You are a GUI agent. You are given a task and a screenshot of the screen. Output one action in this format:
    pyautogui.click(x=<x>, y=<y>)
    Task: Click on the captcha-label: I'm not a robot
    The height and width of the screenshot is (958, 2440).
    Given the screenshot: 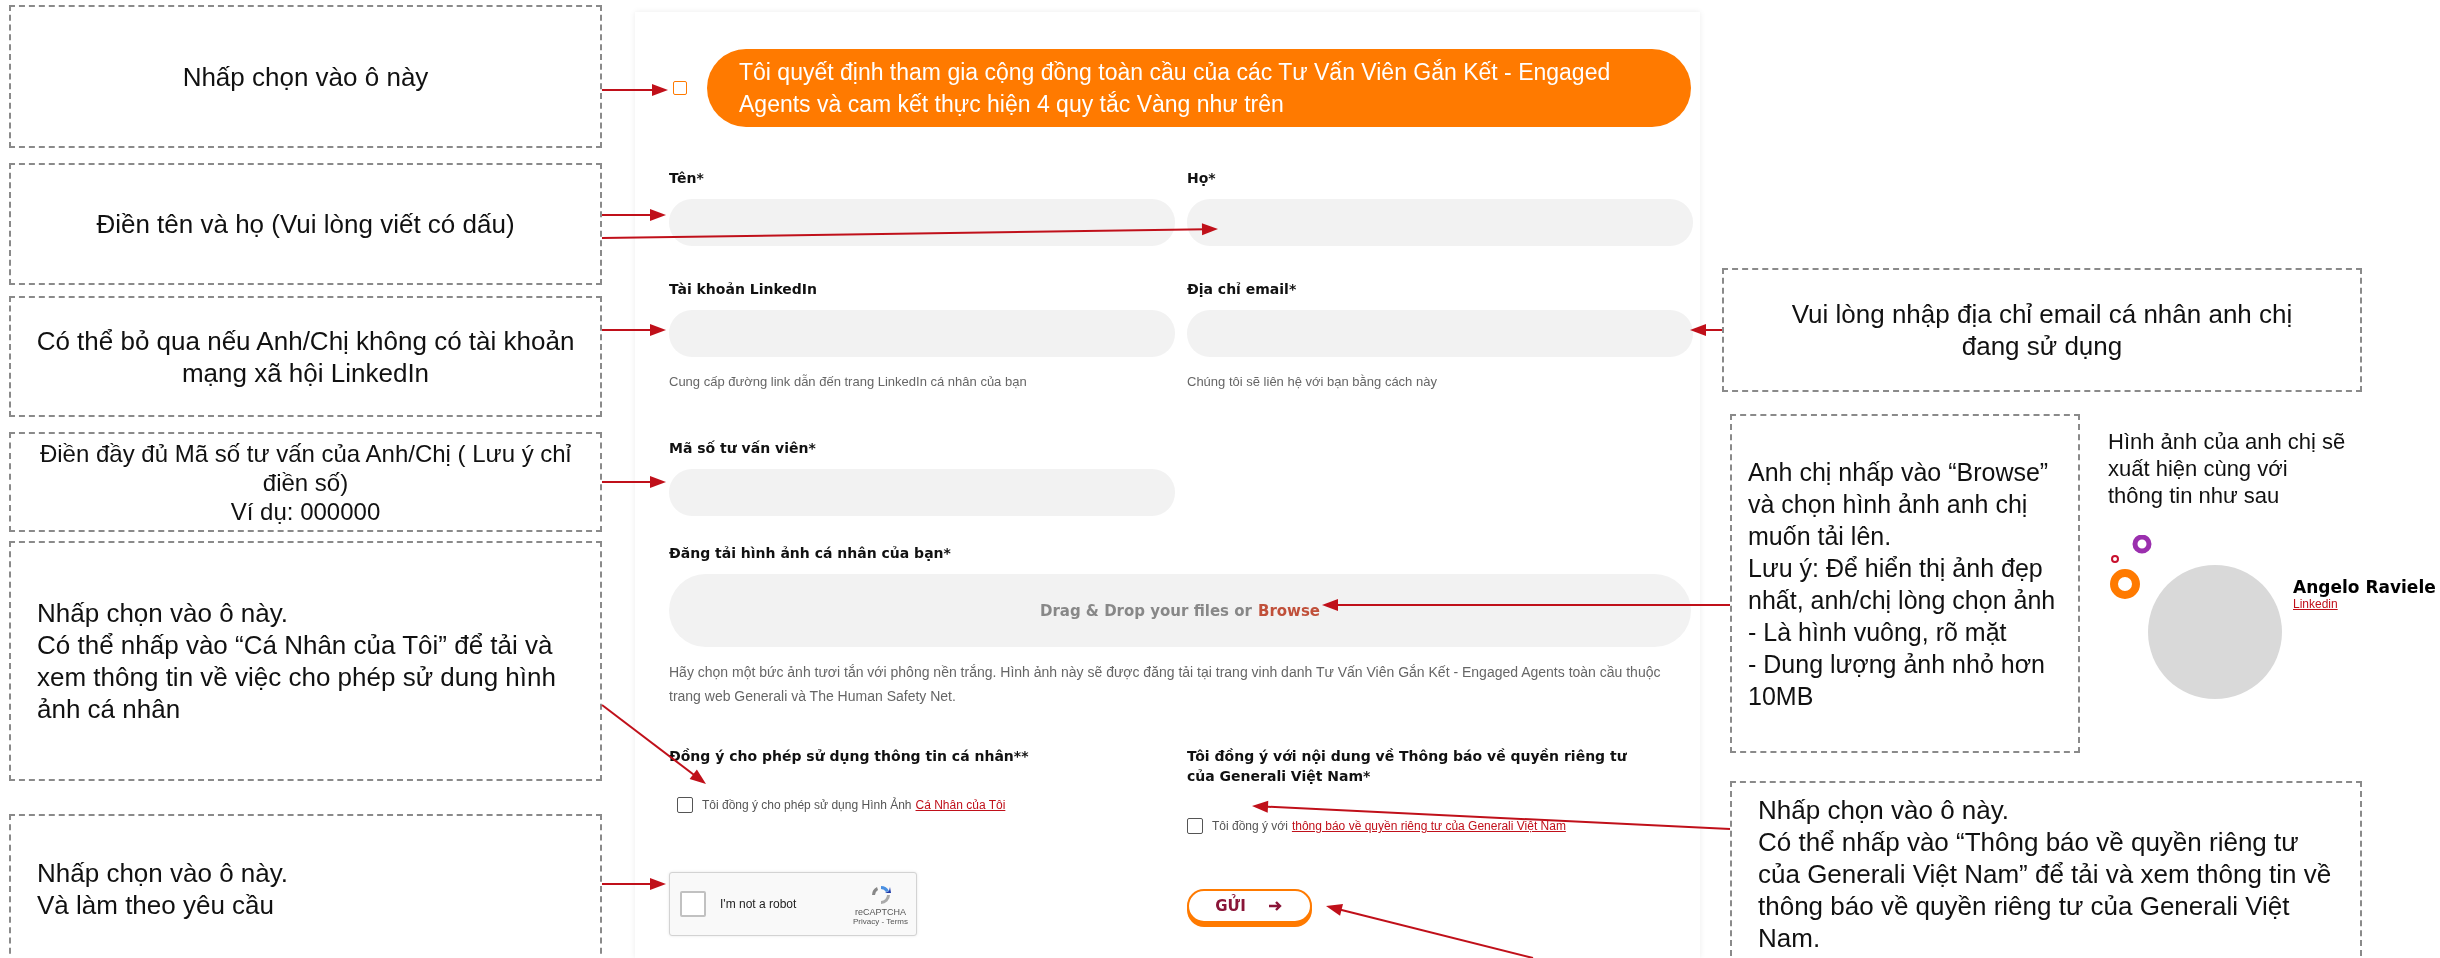 What is the action you would take?
    pyautogui.click(x=759, y=904)
    